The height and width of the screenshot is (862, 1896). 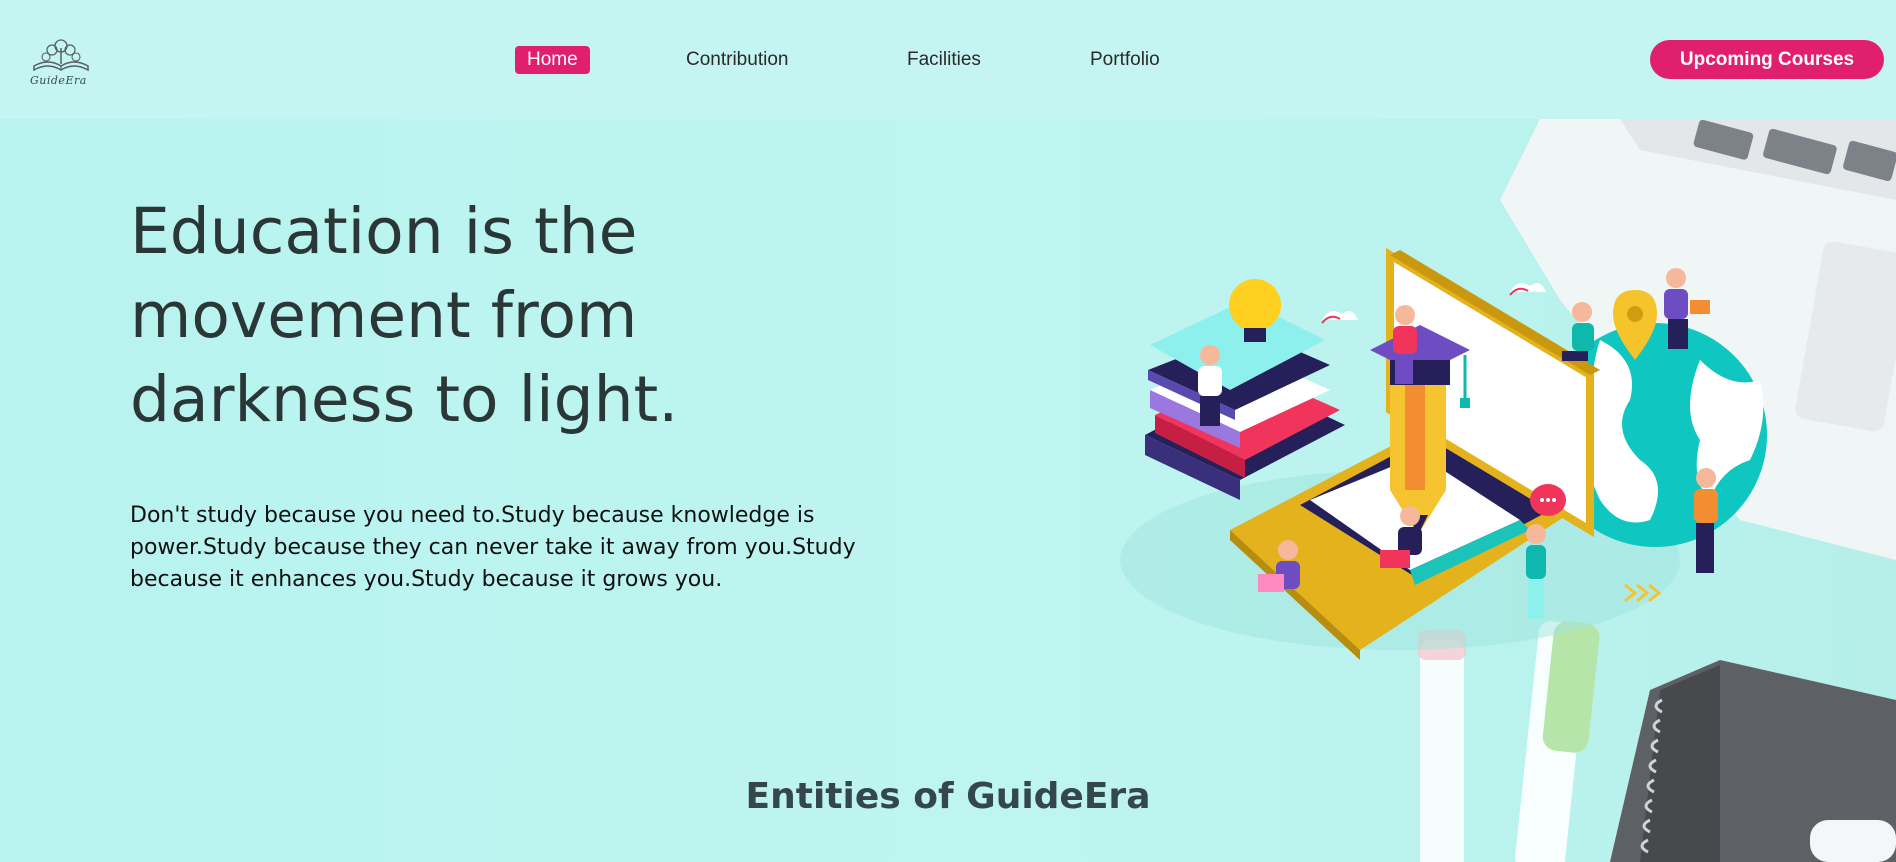 What do you see at coordinates (1548, 500) in the screenshot?
I see `chat-bubble-icon` at bounding box center [1548, 500].